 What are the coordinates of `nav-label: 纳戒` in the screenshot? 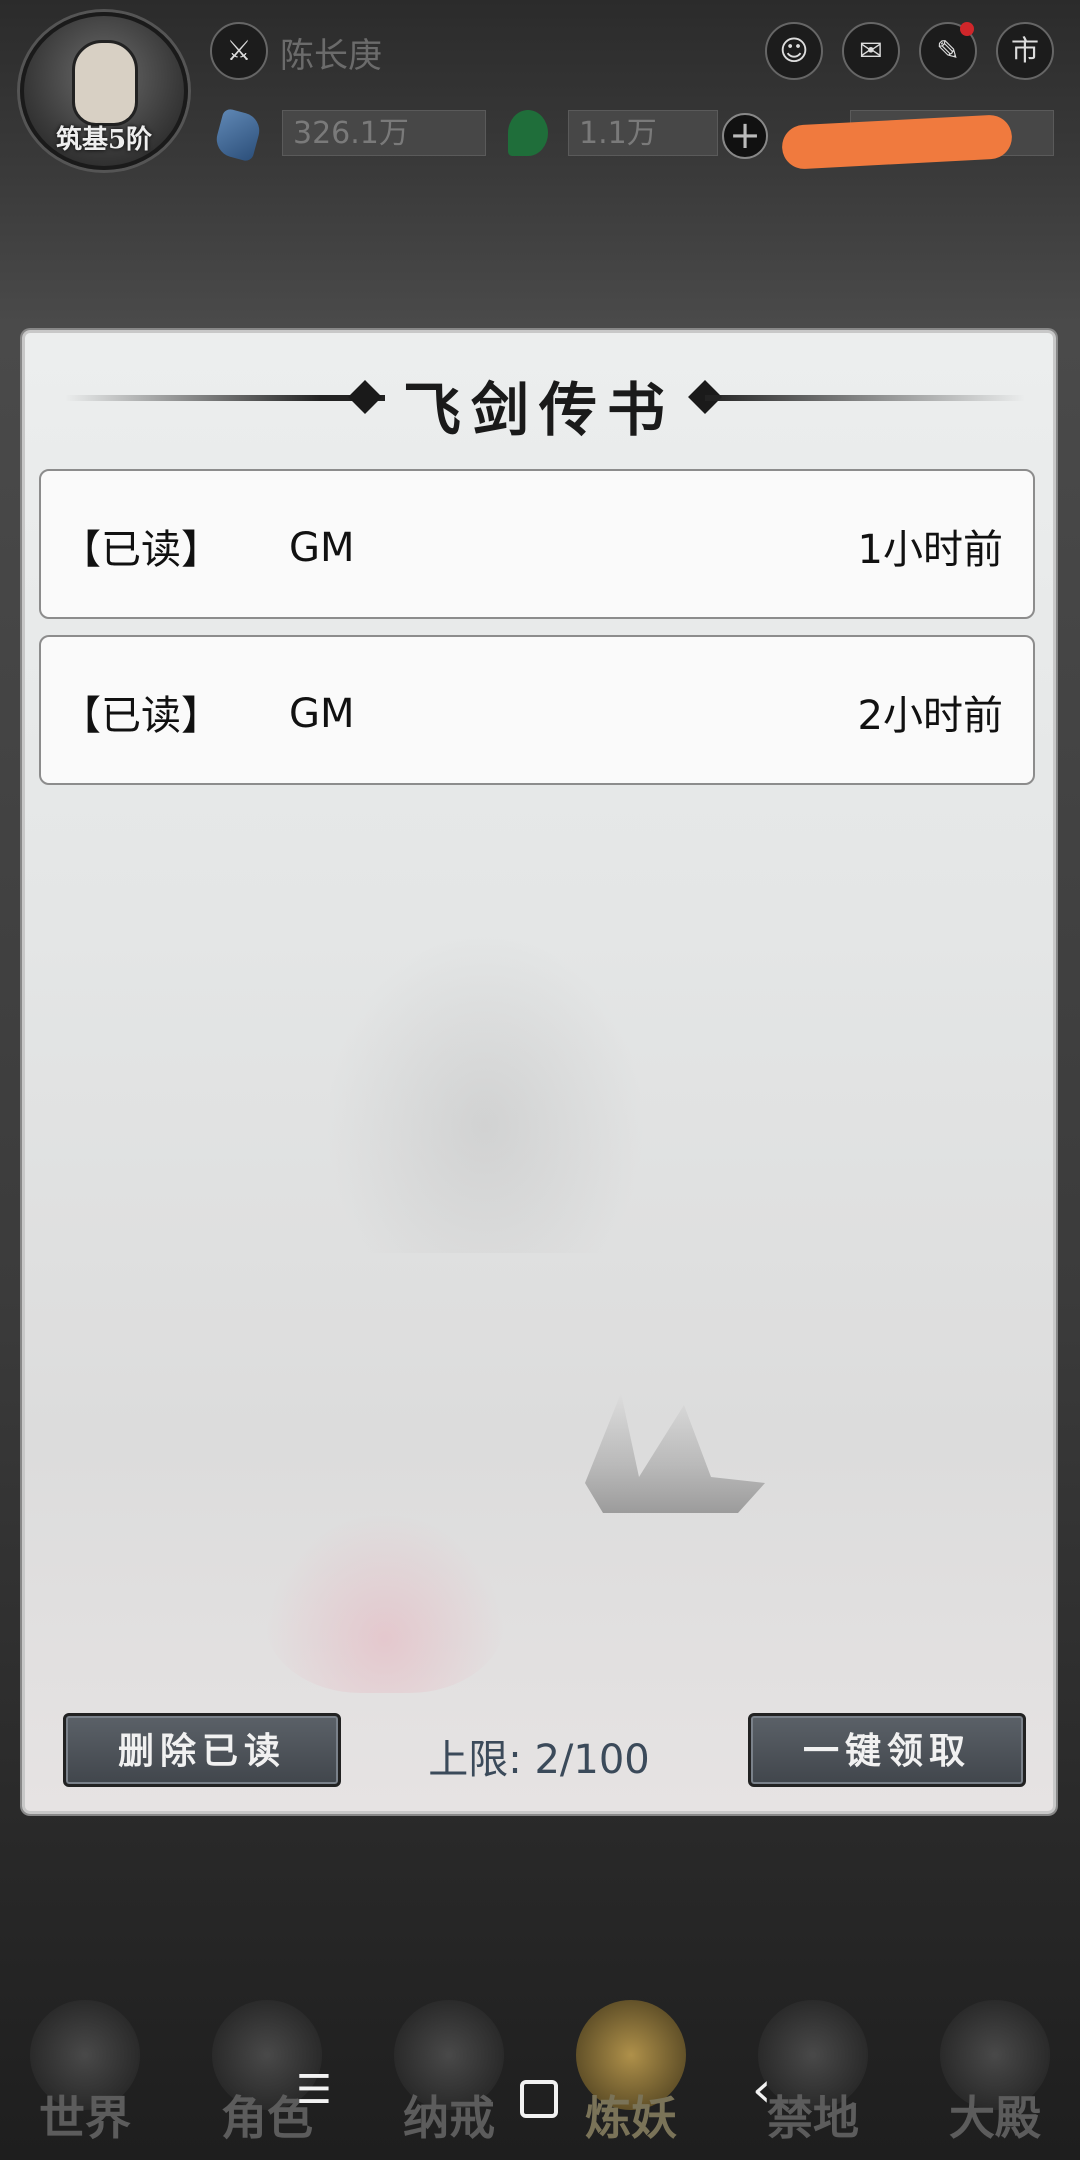 It's located at (449, 2118).